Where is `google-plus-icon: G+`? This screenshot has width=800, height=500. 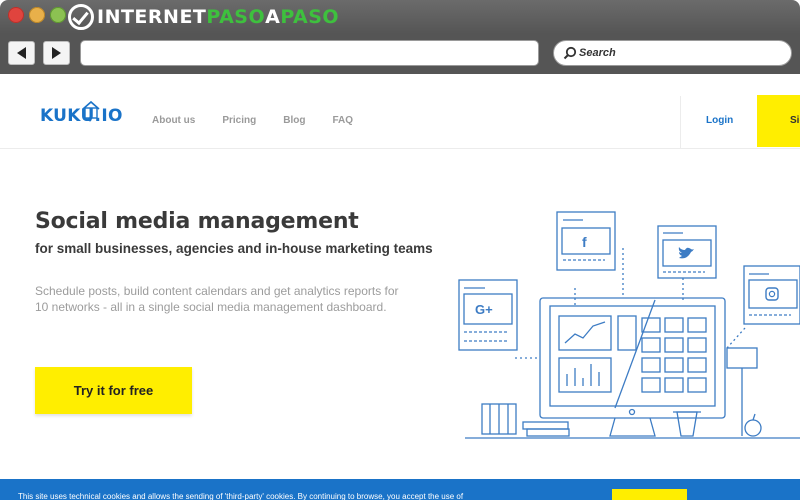
google-plus-icon: G+ is located at coordinates (484, 309).